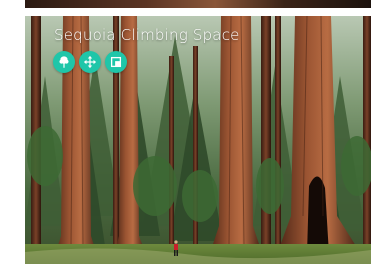  I want to click on move-button, so click(90, 62).